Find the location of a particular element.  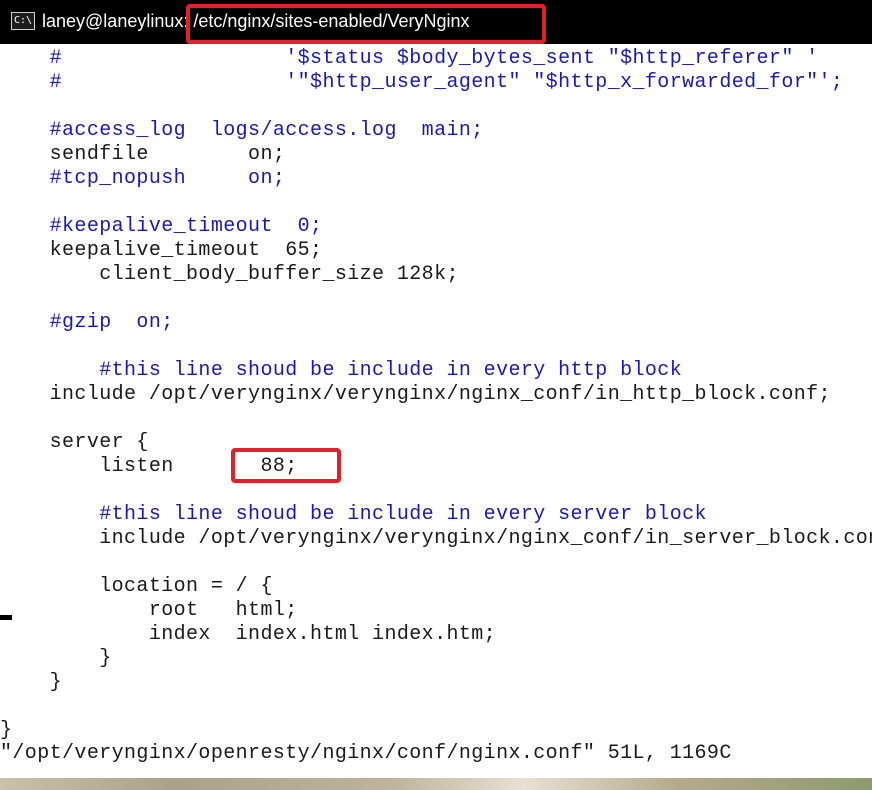

desktop-background-strip is located at coordinates (436, 784).